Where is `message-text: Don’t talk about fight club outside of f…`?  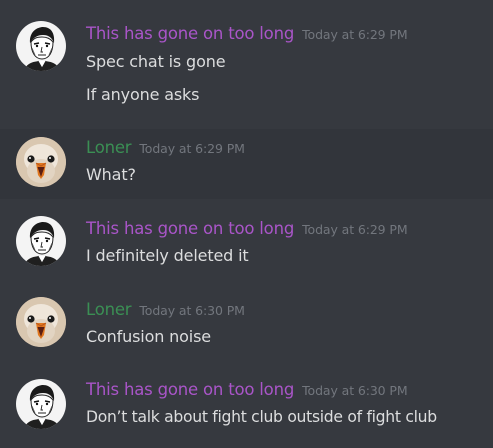
message-text: Don’t talk about fight club outside of f… is located at coordinates (261, 417).